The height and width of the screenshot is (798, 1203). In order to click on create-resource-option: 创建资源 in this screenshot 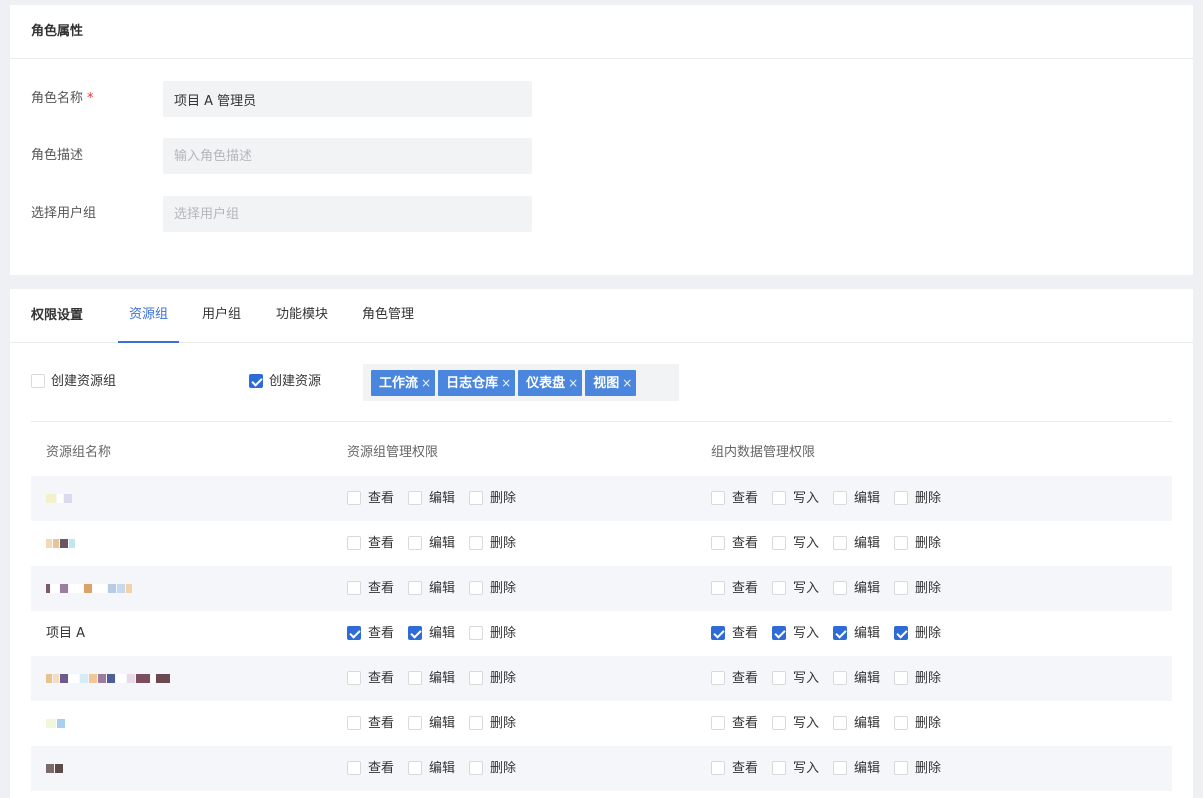, I will do `click(285, 382)`.